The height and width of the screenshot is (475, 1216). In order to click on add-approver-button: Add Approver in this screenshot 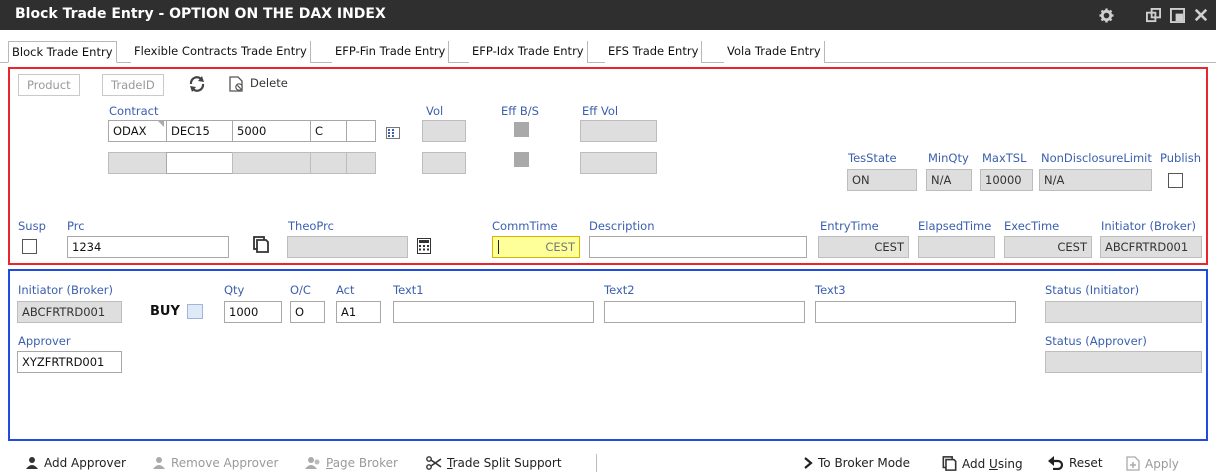, I will do `click(75, 463)`.